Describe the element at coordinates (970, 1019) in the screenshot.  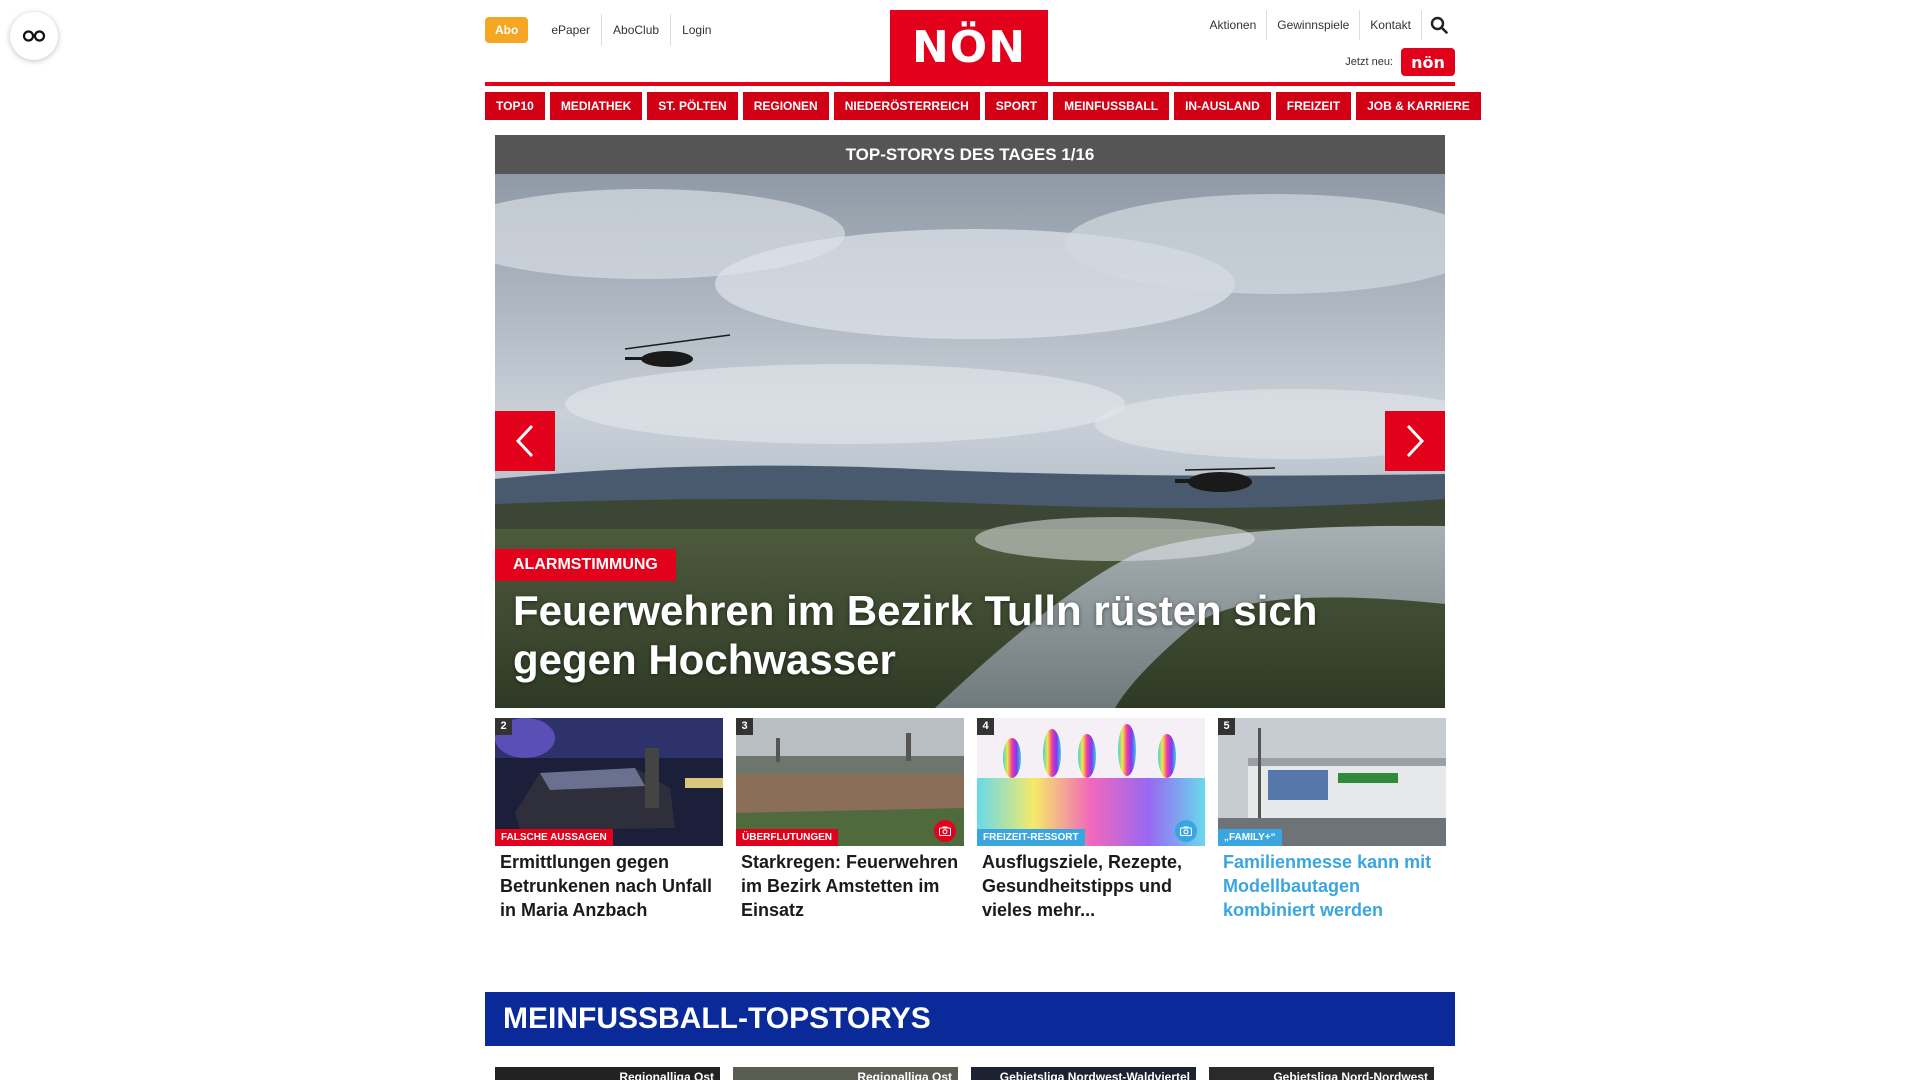
I see `meinfussball-header: MEINFUSSBALL-TOPSTORYS` at that location.